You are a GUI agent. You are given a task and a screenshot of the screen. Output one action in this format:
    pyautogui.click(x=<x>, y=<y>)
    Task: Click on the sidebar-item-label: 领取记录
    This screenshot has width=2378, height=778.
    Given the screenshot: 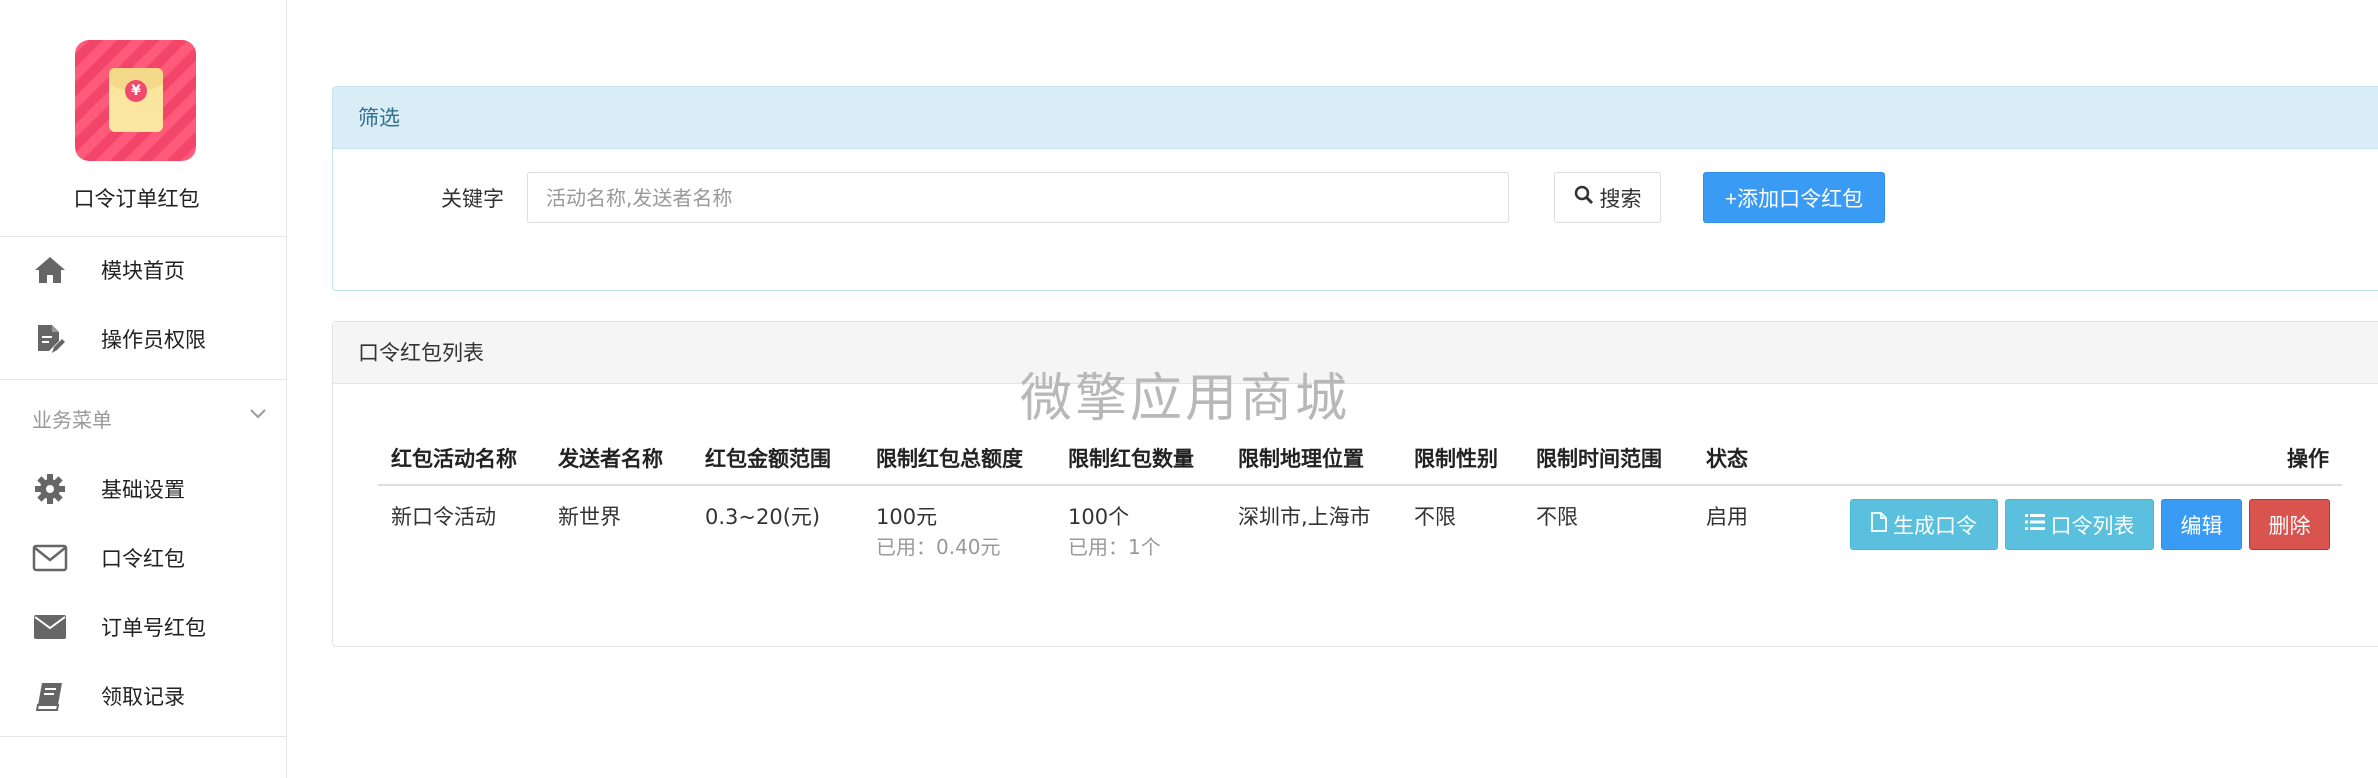 What is the action you would take?
    pyautogui.click(x=143, y=697)
    